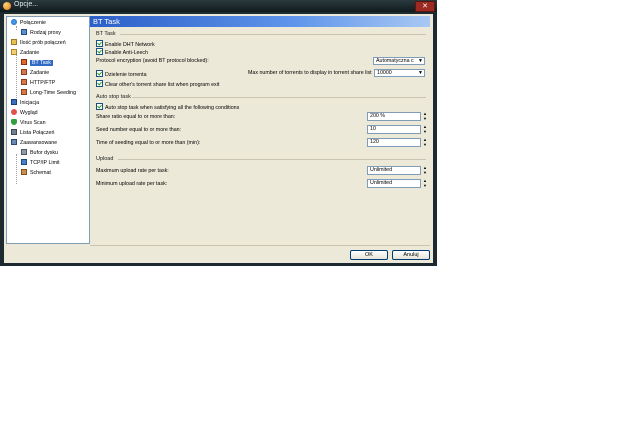 Image resolution: width=620 pixels, height=438 pixels. Describe the element at coordinates (425, 170) in the screenshot. I see `max-upload-rate-spinner: ▲ ▼` at that location.